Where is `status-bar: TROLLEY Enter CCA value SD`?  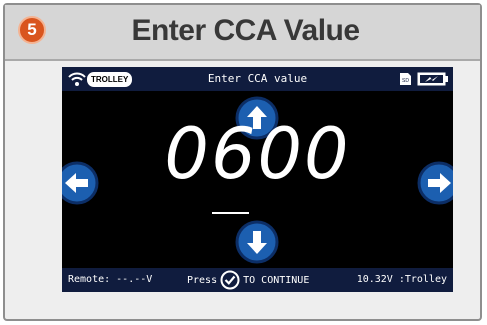 status-bar: TROLLEY Enter CCA value SD is located at coordinates (257, 79).